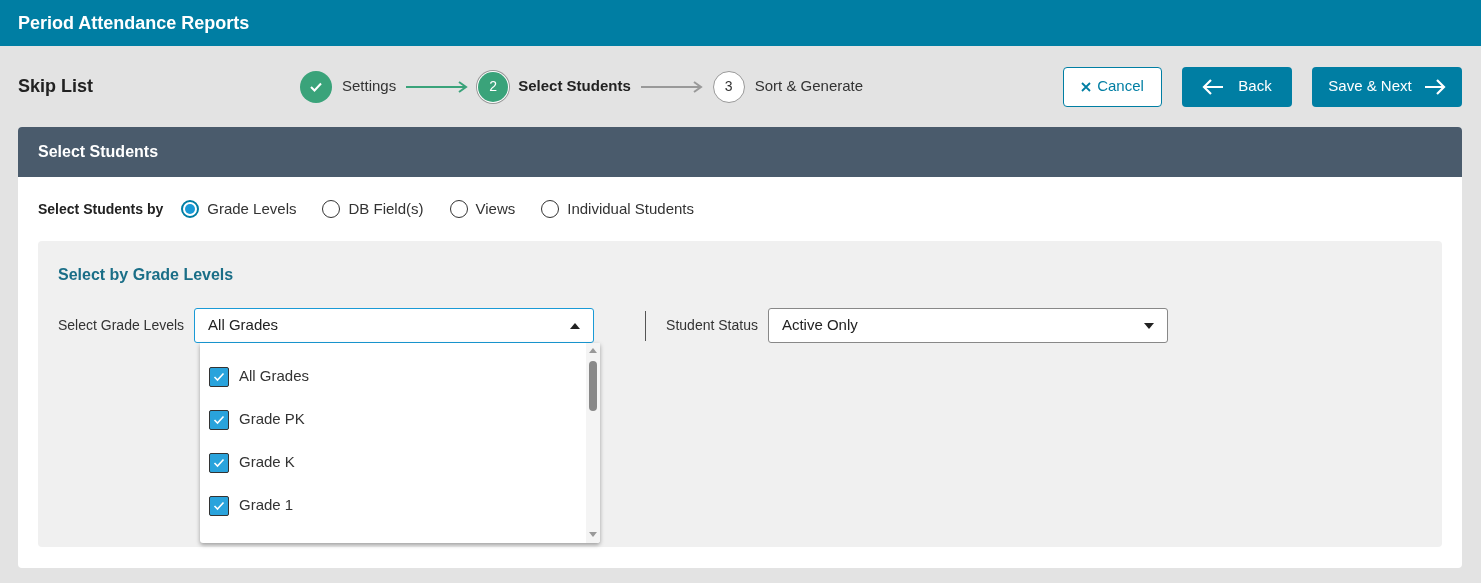  Describe the element at coordinates (967, 325) in the screenshot. I see `status-dropdown: Active Only` at that location.